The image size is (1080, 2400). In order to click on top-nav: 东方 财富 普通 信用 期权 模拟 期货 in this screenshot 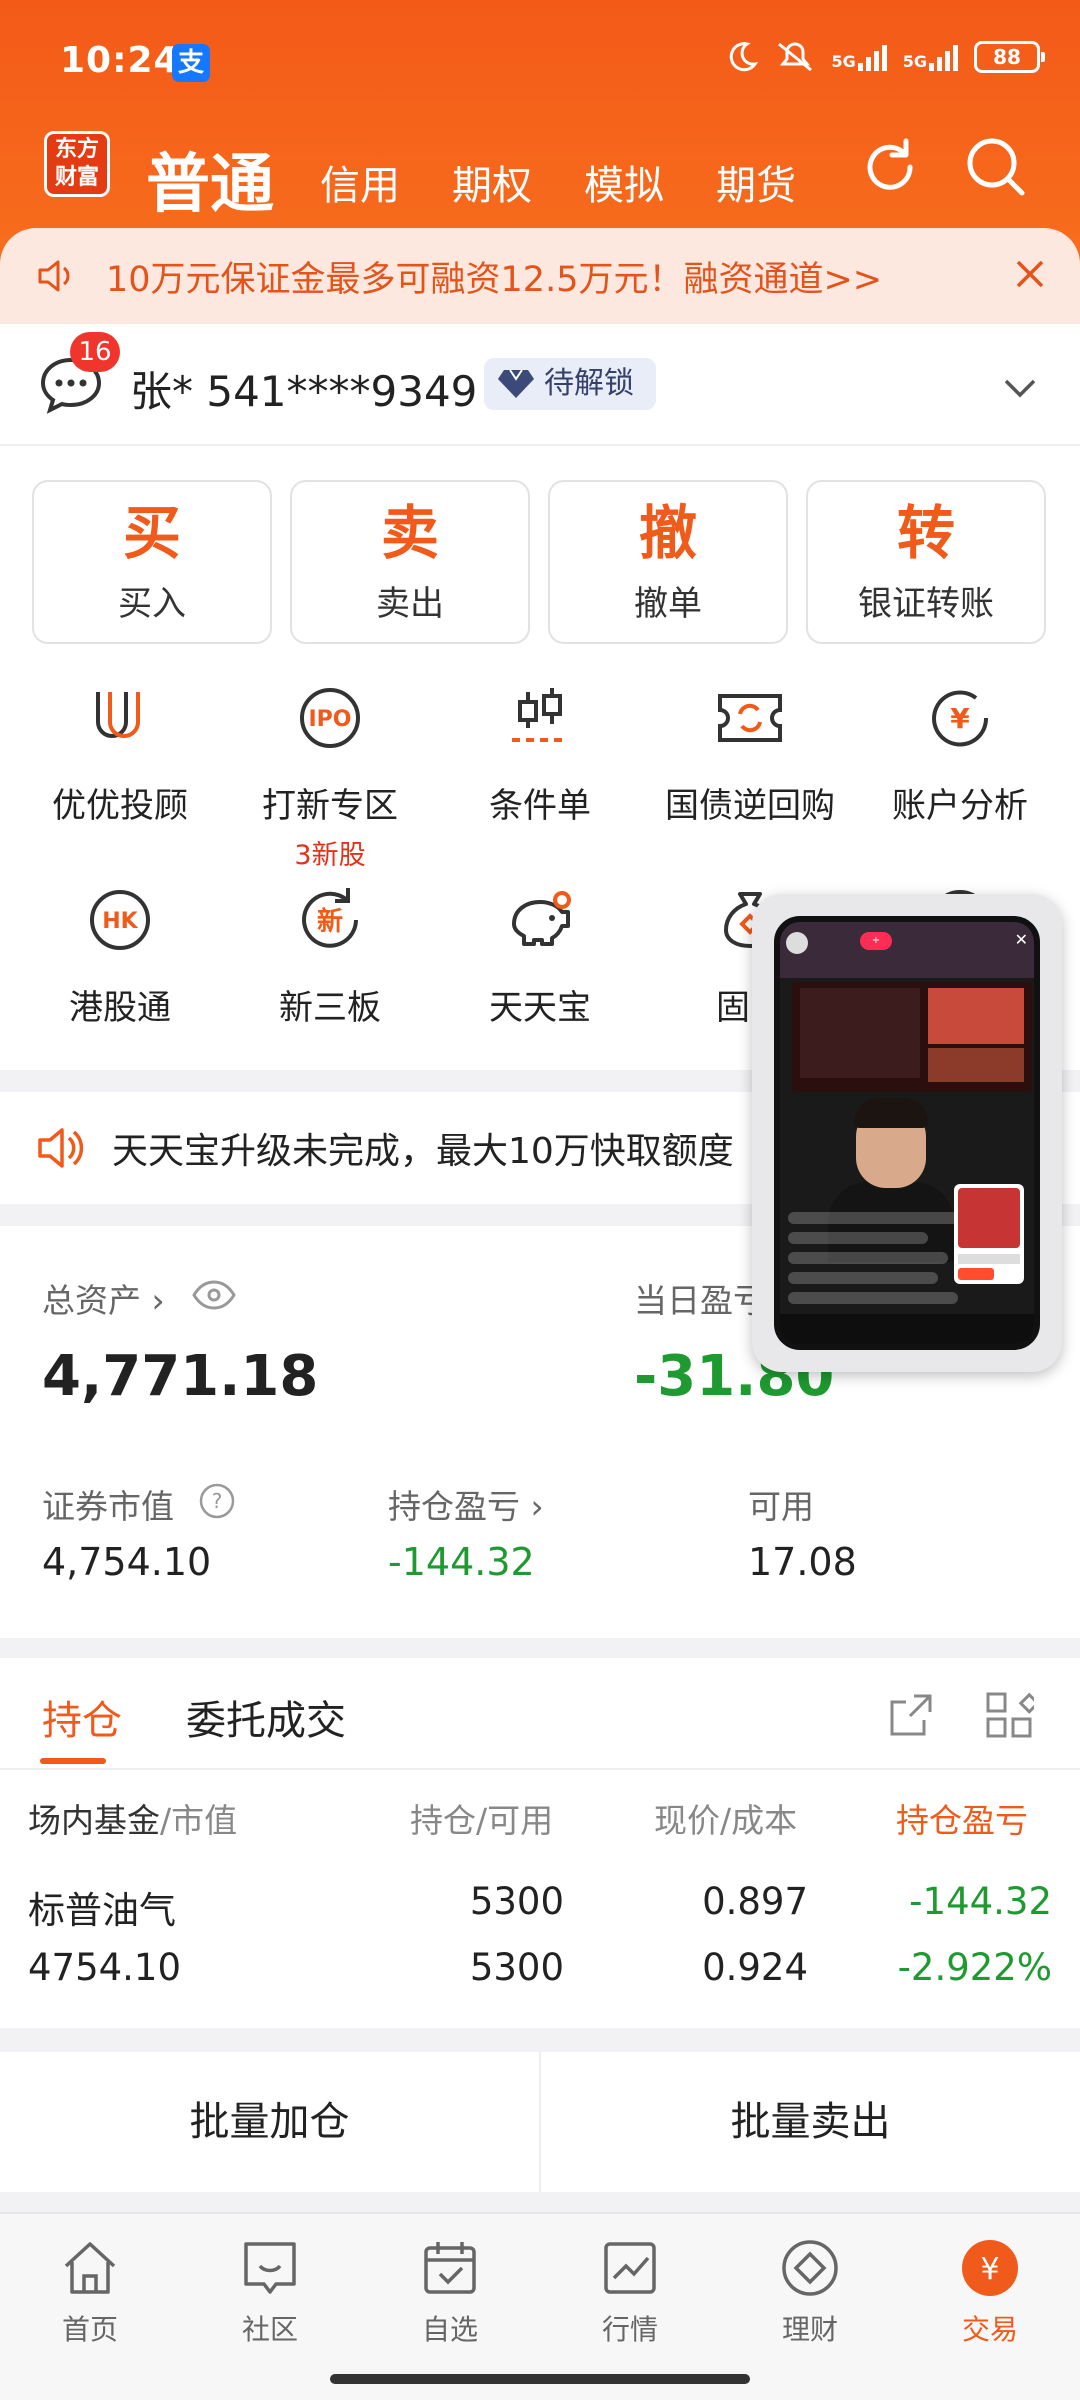, I will do `click(540, 175)`.